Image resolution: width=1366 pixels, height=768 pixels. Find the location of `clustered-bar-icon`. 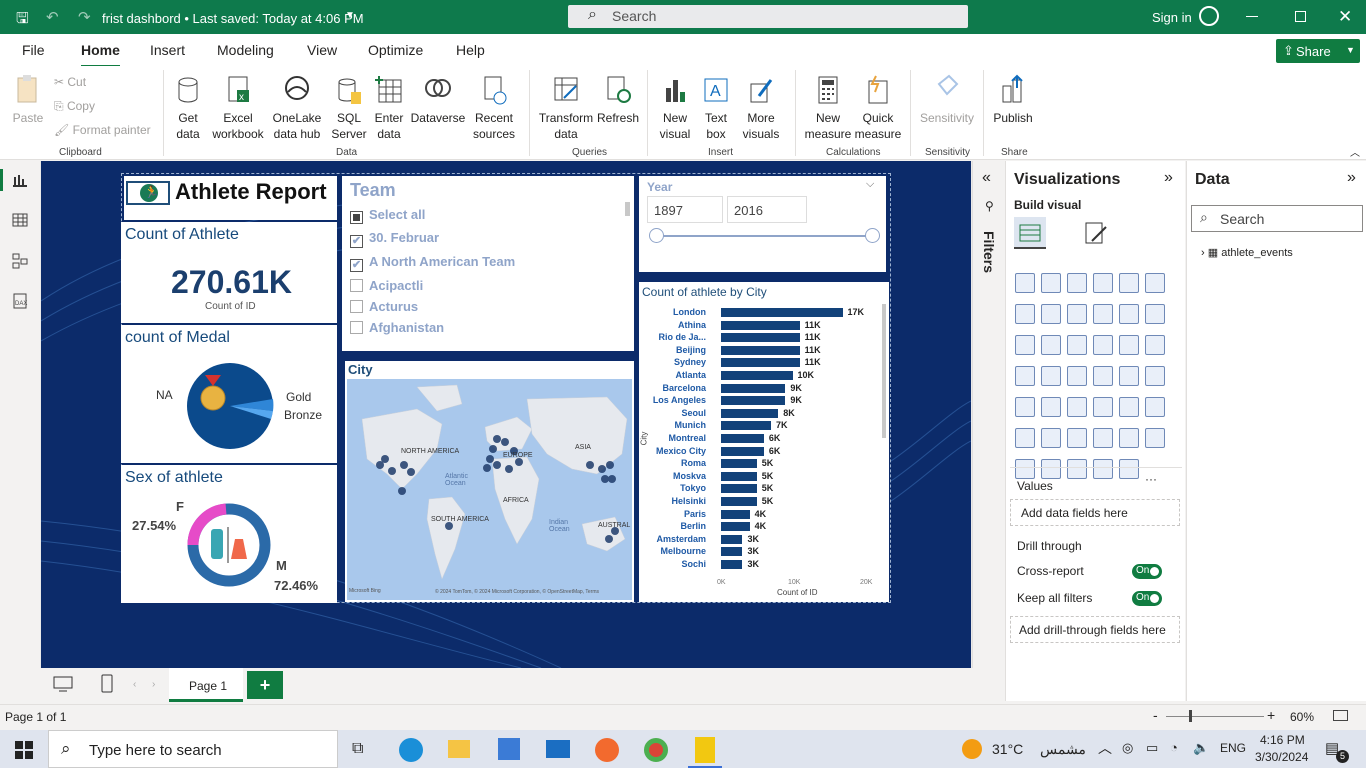

clustered-bar-icon is located at coordinates (1077, 283).